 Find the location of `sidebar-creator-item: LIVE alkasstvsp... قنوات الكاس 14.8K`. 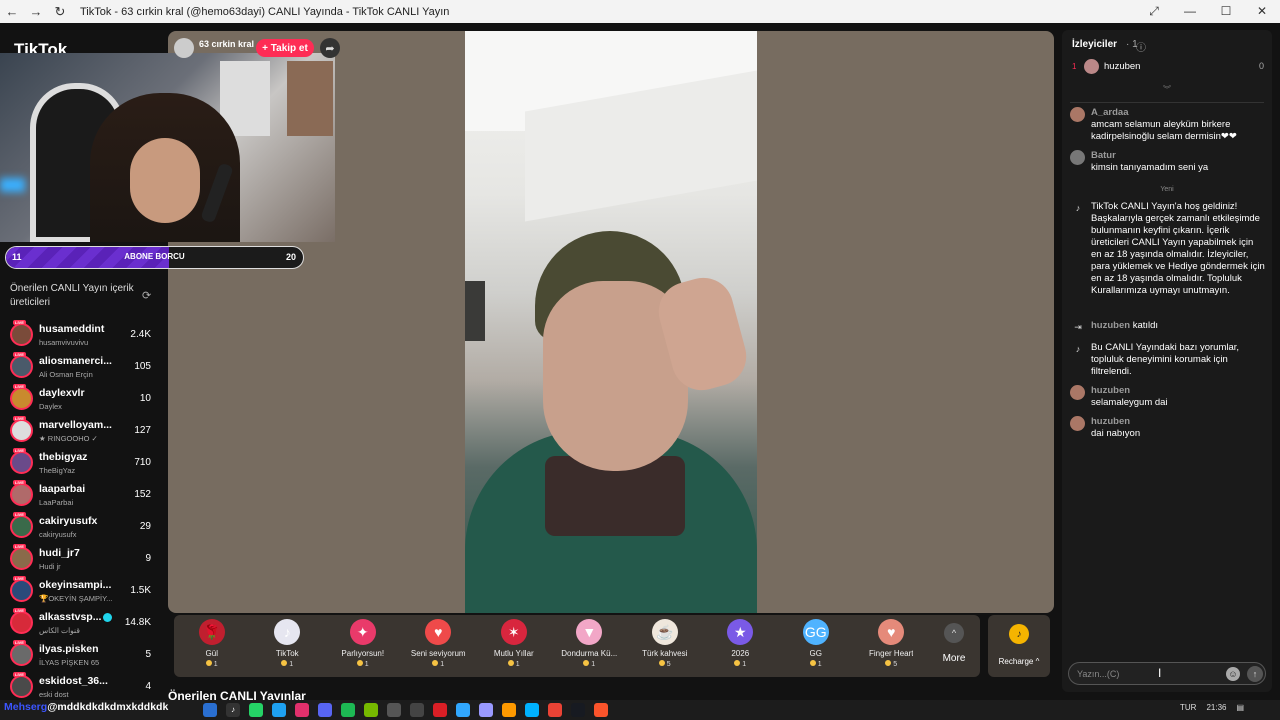

sidebar-creator-item: LIVE alkasstvsp... قنوات الكاس 14.8K is located at coordinates (82, 623).